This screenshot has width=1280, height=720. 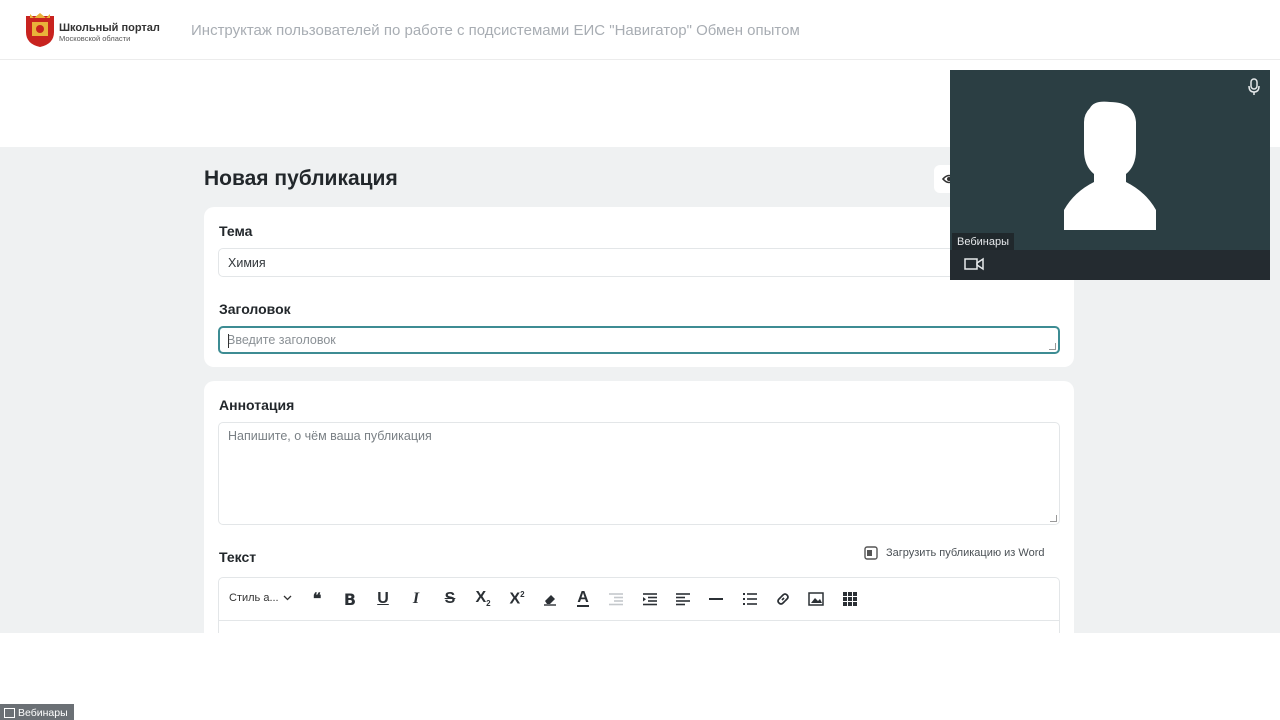 I want to click on link-icon, so click(x=783, y=599).